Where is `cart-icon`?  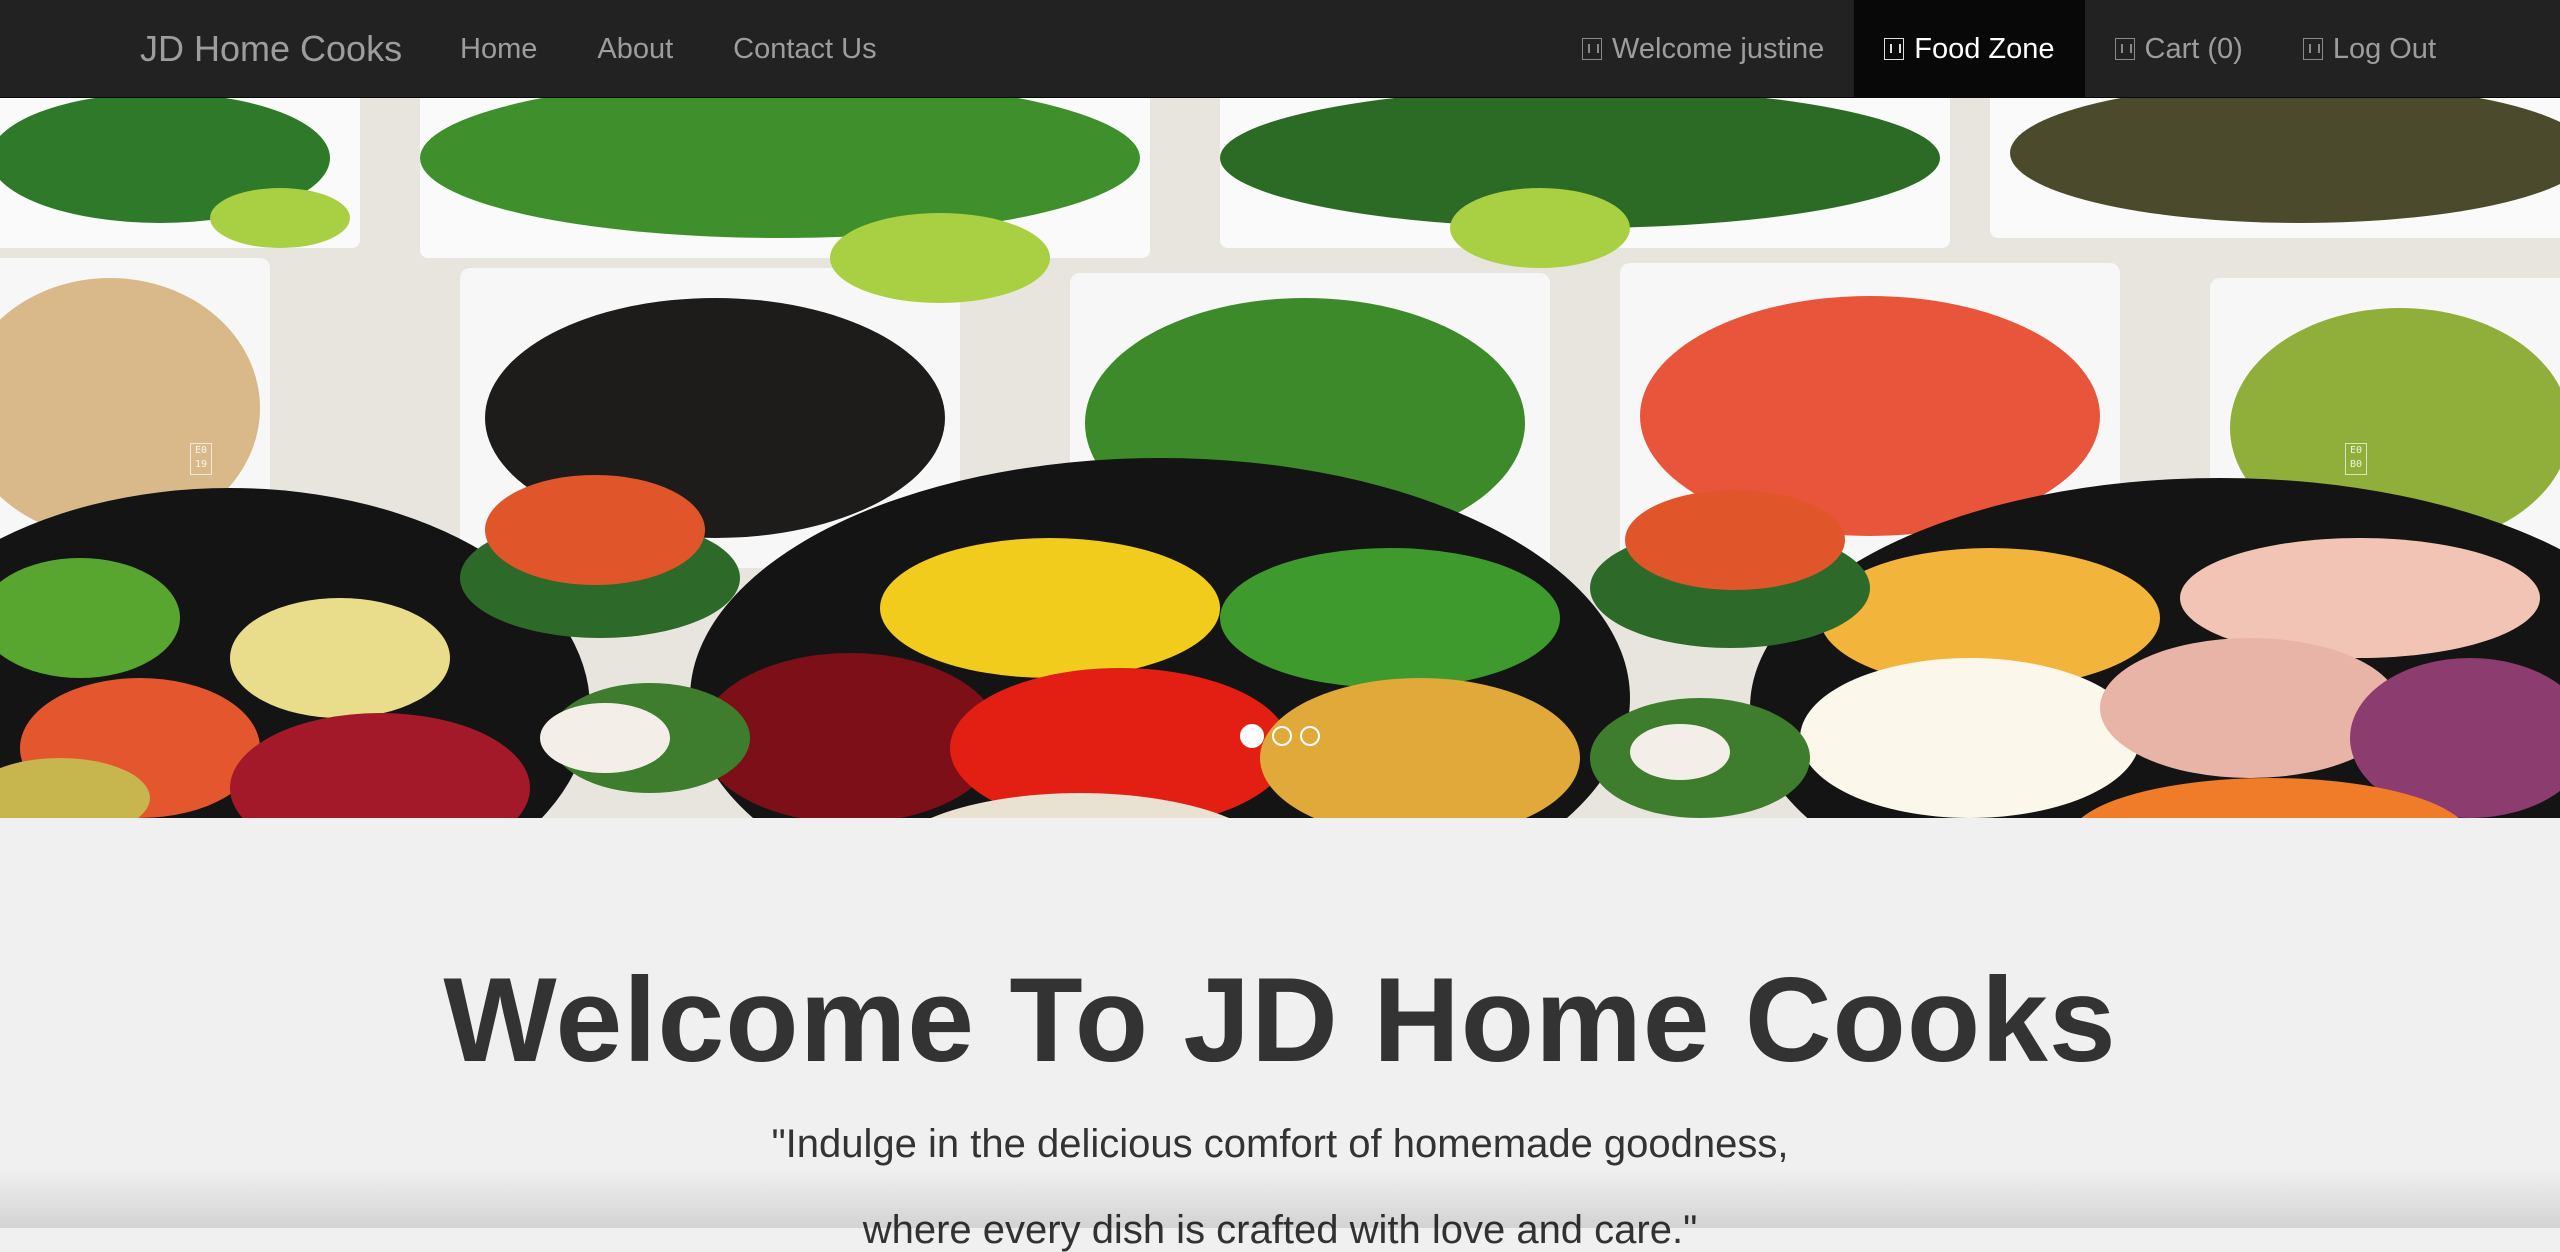 cart-icon is located at coordinates (2124, 49).